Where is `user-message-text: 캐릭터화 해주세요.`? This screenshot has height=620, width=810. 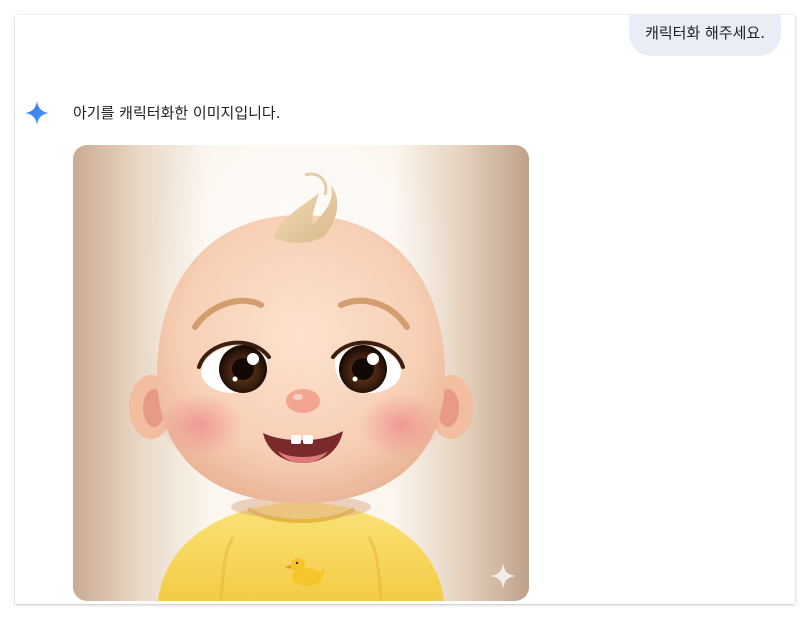 user-message-text: 캐릭터화 해주세요. is located at coordinates (705, 33).